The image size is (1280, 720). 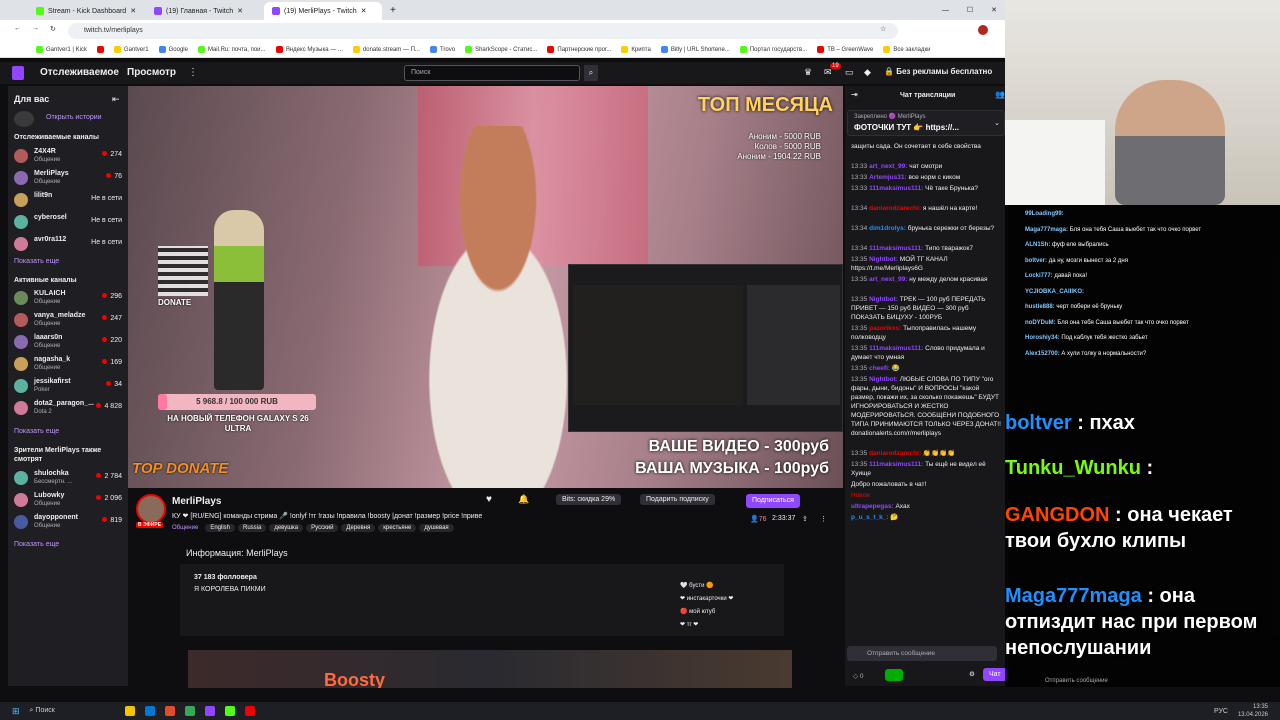 What do you see at coordinates (189, 711) in the screenshot?
I see `chrome-icon` at bounding box center [189, 711].